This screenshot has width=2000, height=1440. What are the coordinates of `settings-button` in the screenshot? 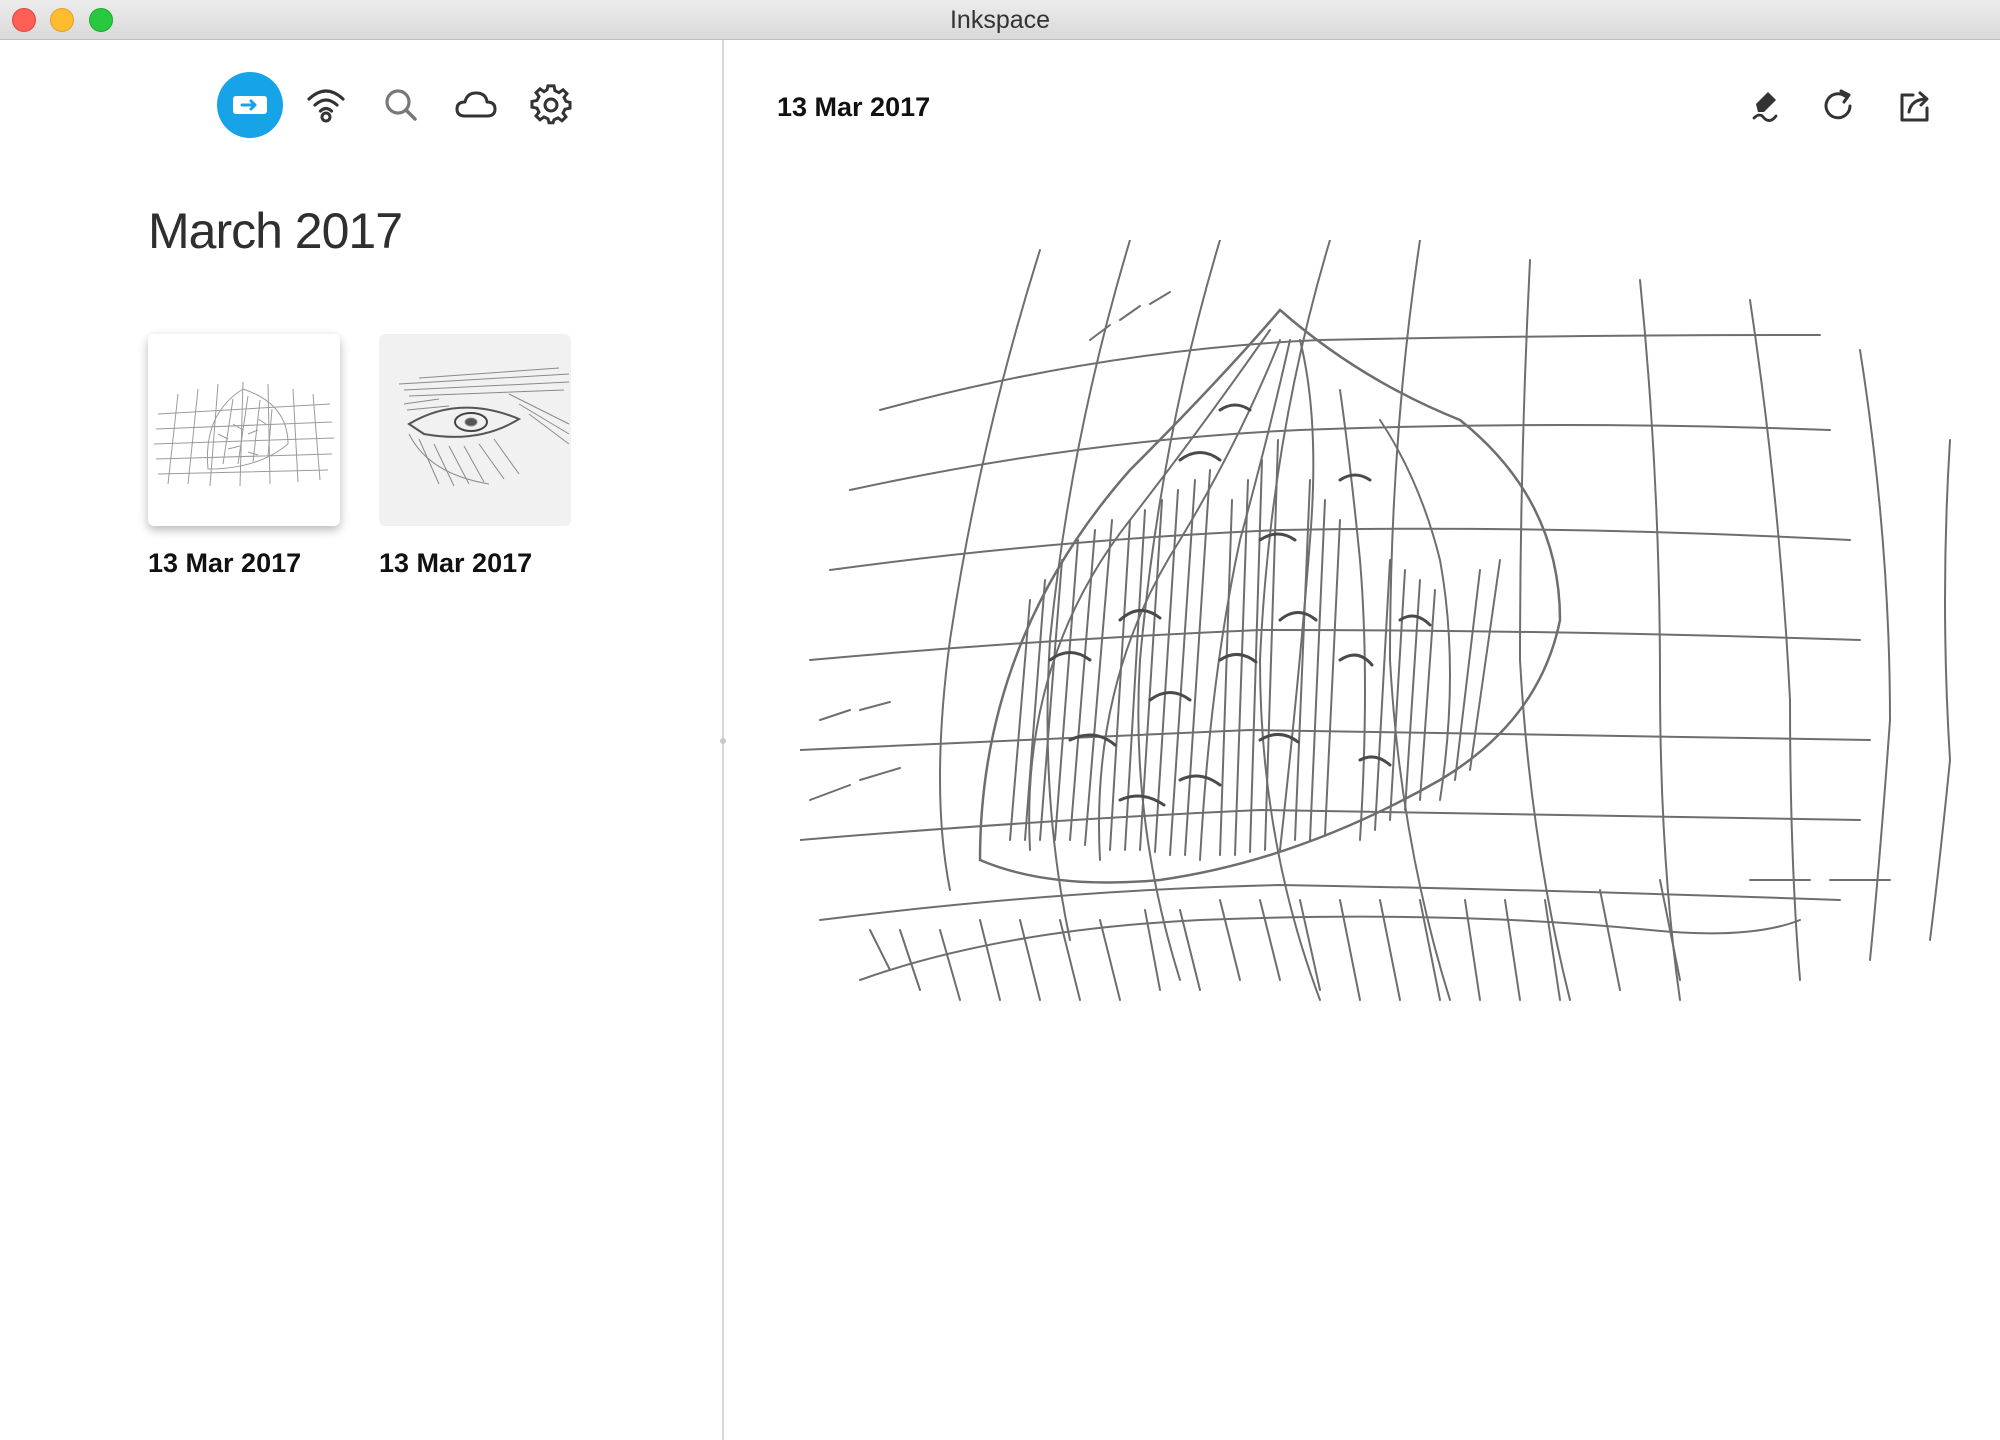 It's located at (551, 105).